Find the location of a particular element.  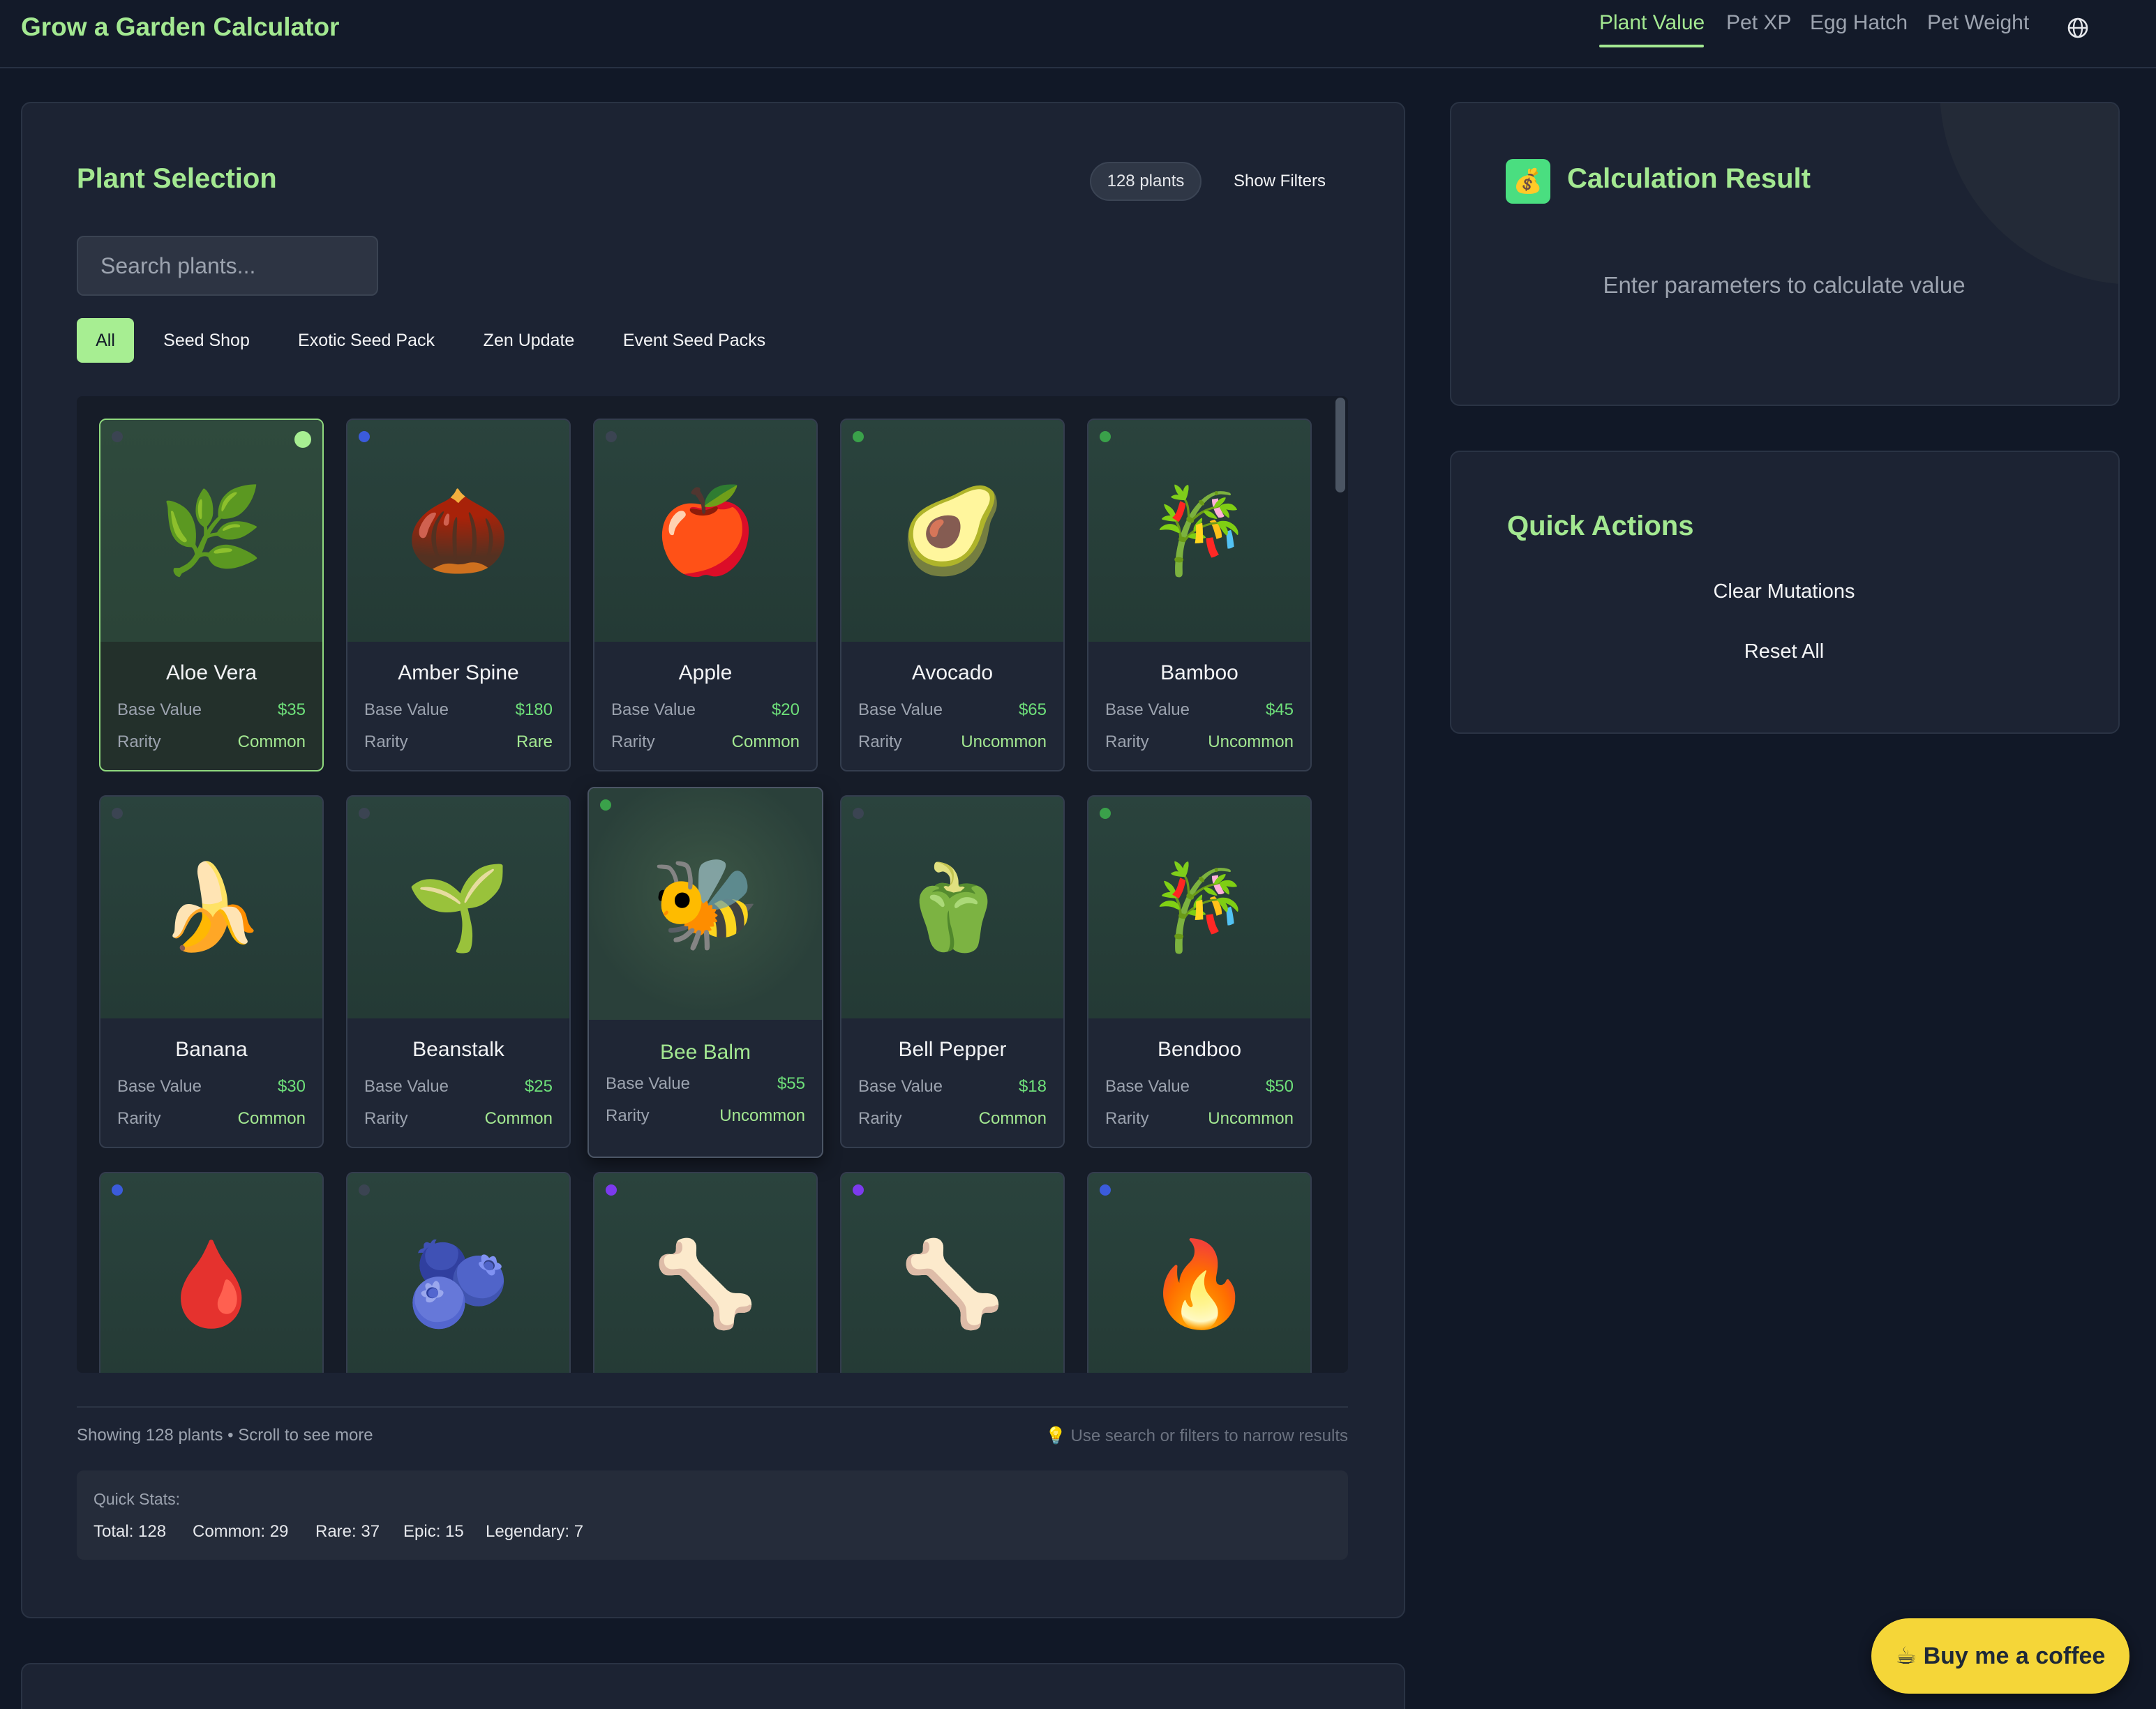

stat-legendary: Legendary: 7 is located at coordinates (535, 1531).